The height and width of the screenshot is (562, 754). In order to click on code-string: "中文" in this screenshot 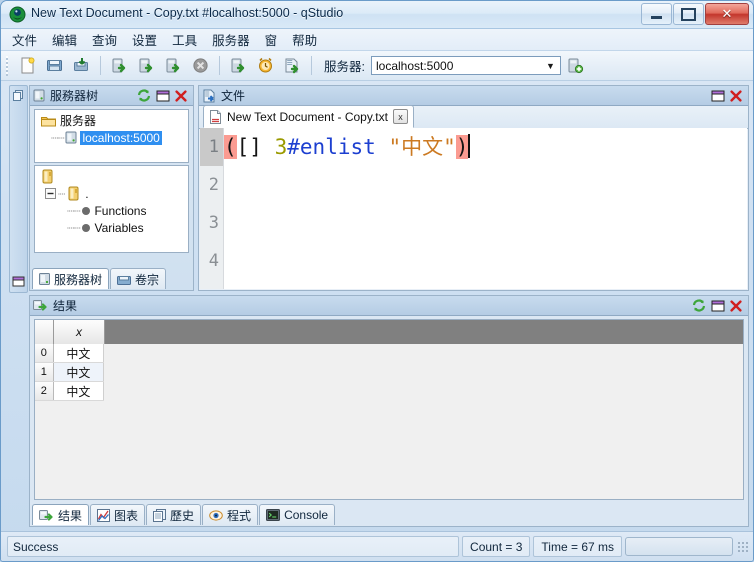, I will do `click(422, 147)`.